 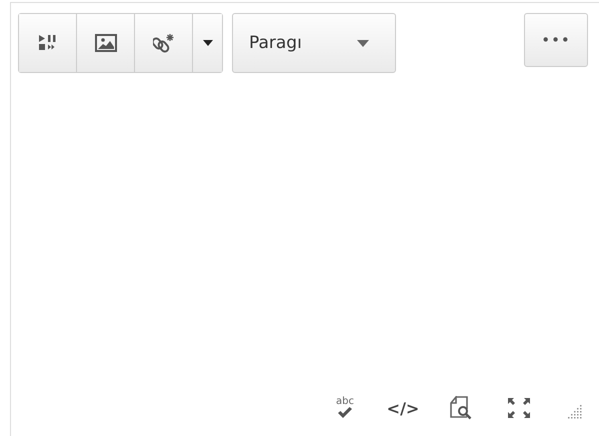 I want to click on link-icon, so click(x=163, y=43).